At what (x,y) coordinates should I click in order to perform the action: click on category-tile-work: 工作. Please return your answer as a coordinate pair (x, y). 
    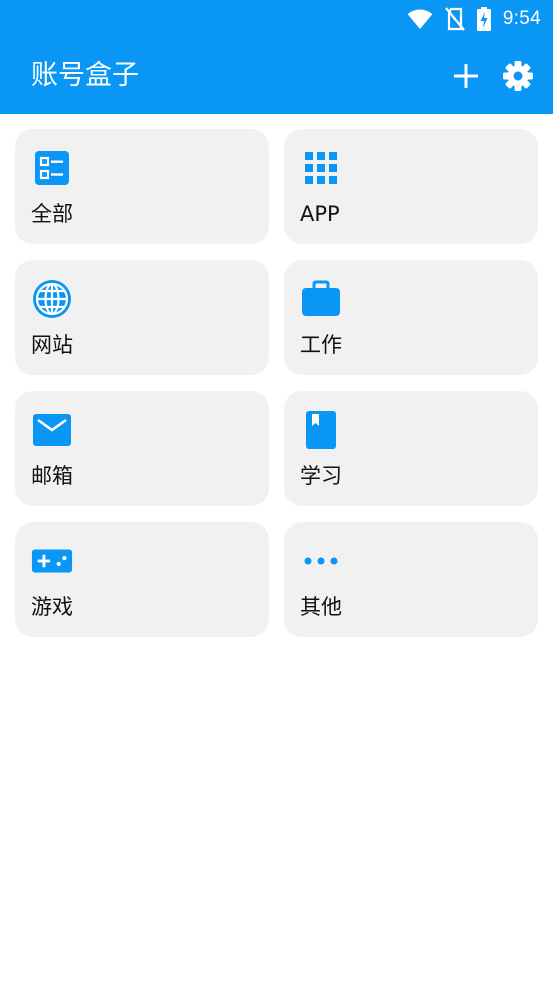
    Looking at the image, I should click on (411, 317).